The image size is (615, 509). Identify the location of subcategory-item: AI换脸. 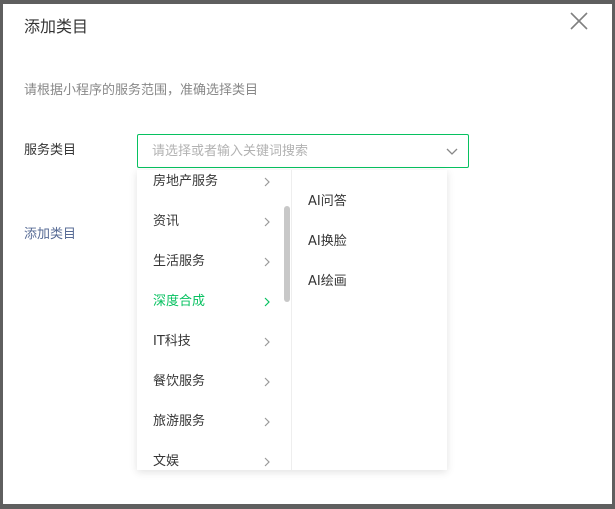
(369, 242).